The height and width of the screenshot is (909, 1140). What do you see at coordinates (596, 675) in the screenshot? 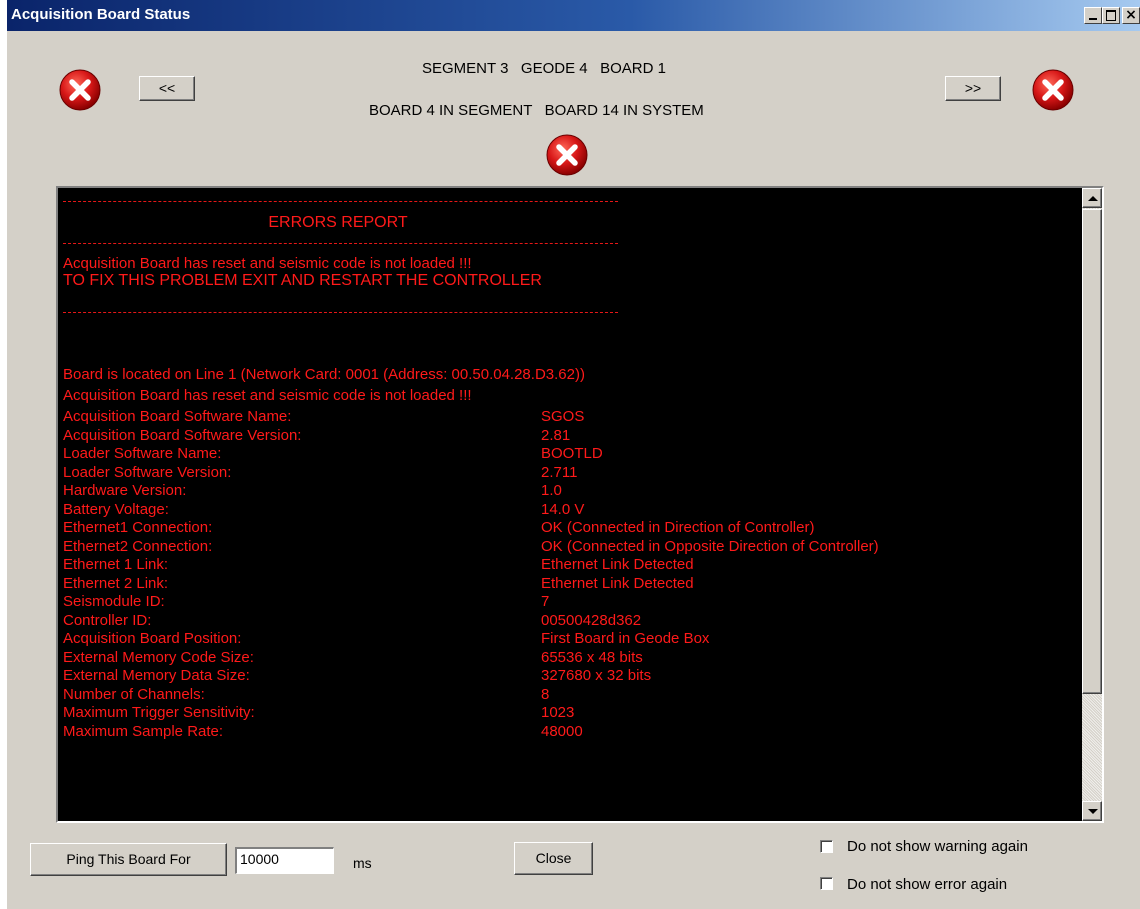
I see `info-row-value: 327680 x 32 bits` at bounding box center [596, 675].